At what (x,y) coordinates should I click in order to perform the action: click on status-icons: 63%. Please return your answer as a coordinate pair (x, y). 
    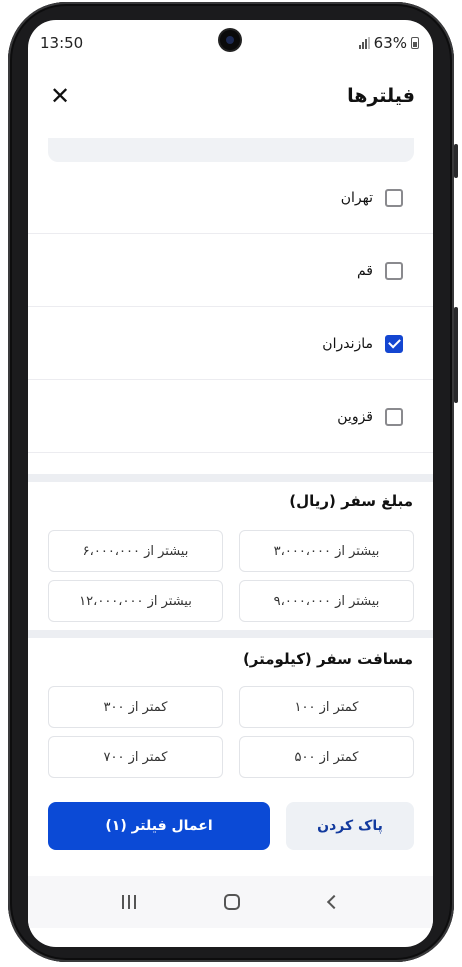
    Looking at the image, I should click on (388, 43).